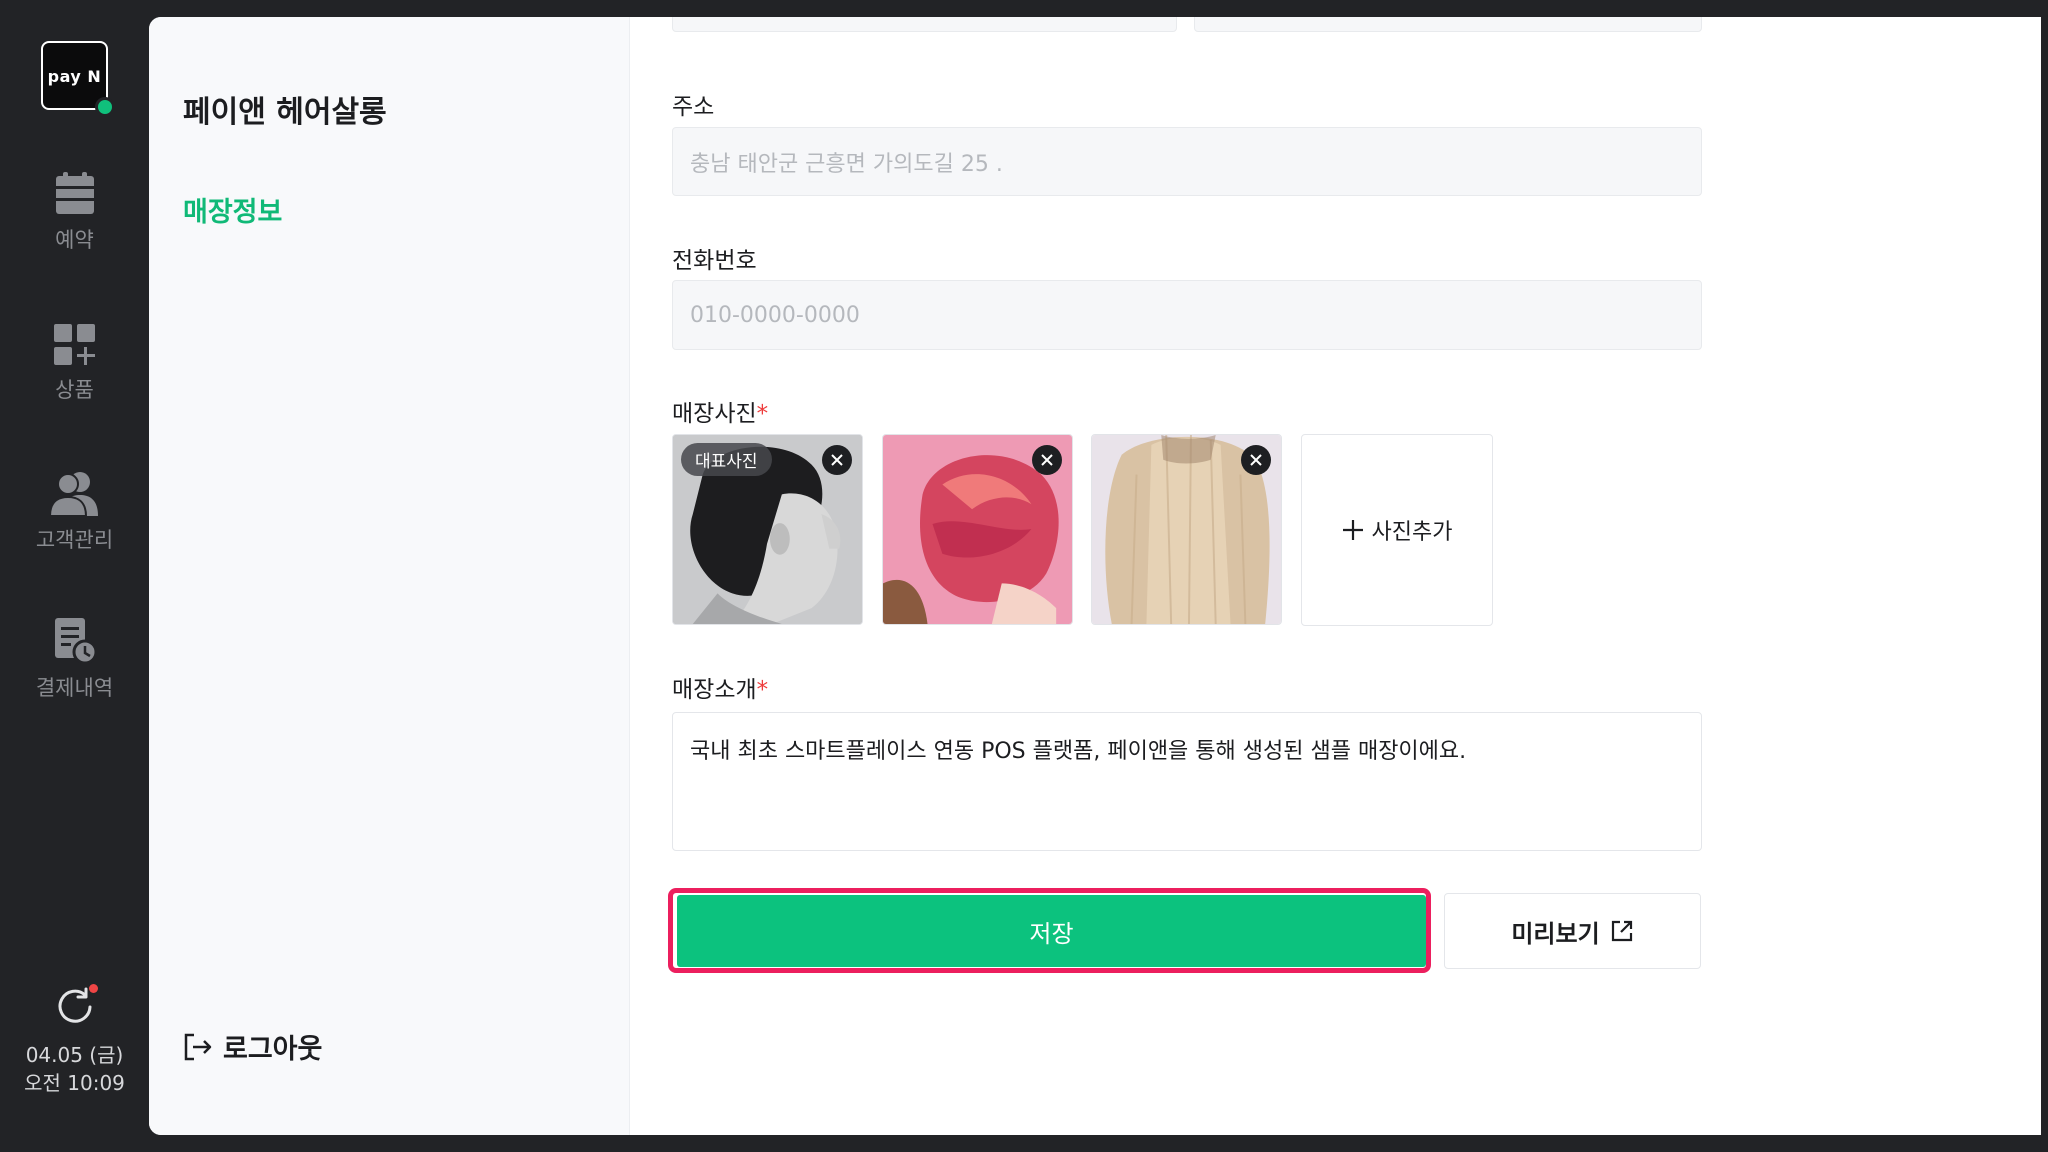 This screenshot has height=1152, width=2048. I want to click on side-rail: pay N 예약 상품 고객관리 결제내역 04.05 (금) 오전 10:09, so click(74, 576).